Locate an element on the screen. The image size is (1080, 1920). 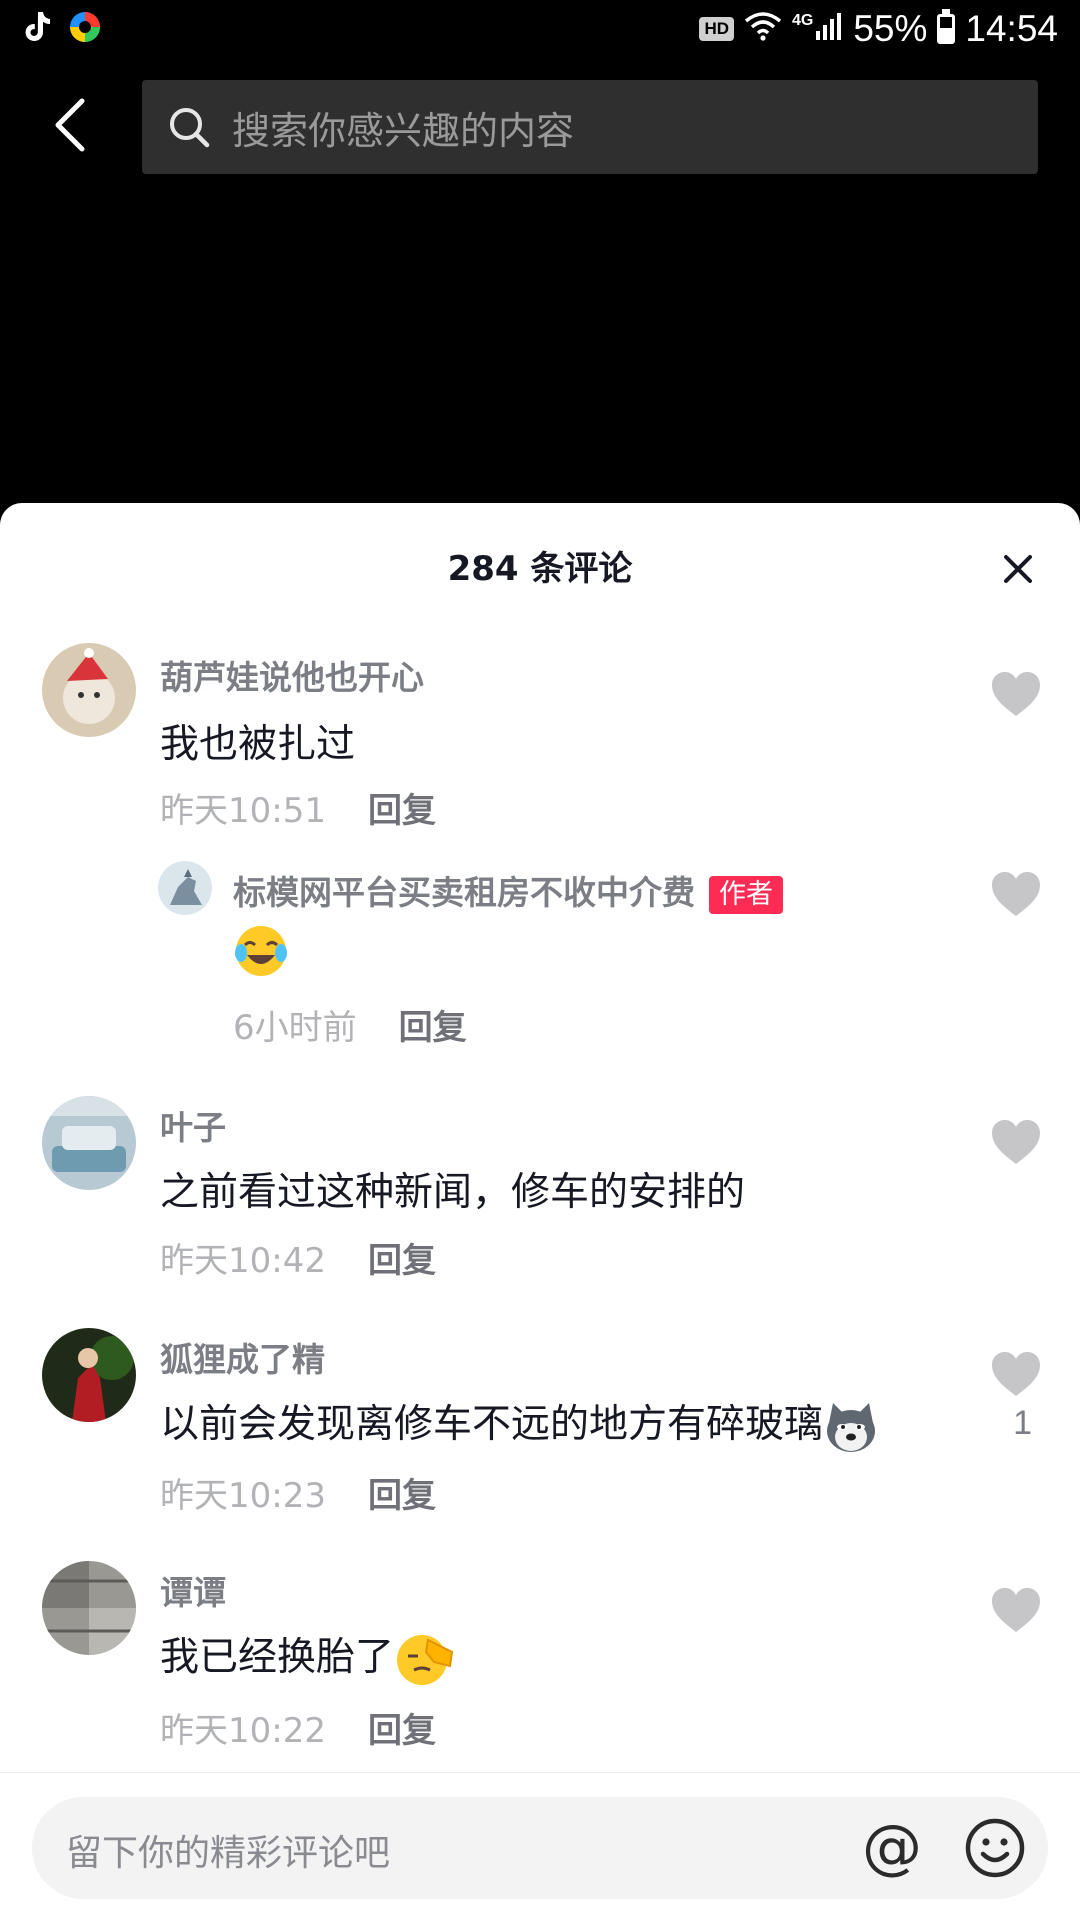
comment-time: 6小时前 is located at coordinates (295, 1028).